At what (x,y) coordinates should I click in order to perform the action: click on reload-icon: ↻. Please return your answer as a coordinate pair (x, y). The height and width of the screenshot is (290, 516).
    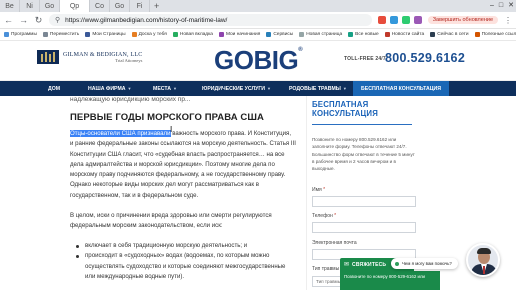
    Looking at the image, I should click on (38, 20).